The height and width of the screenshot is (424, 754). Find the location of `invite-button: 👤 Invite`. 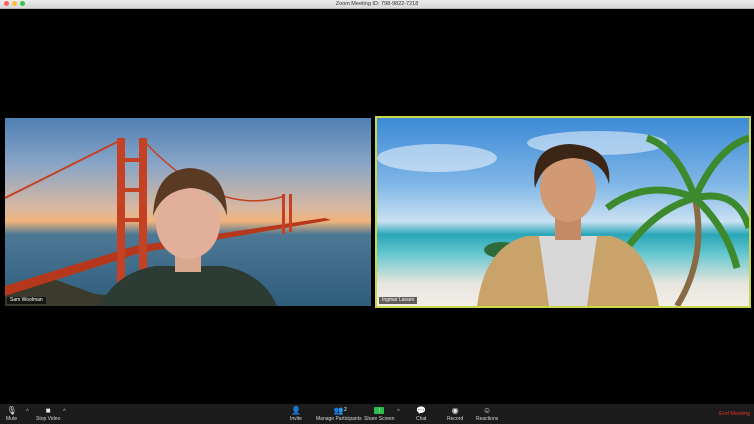

invite-button: 👤 Invite is located at coordinates (296, 414).